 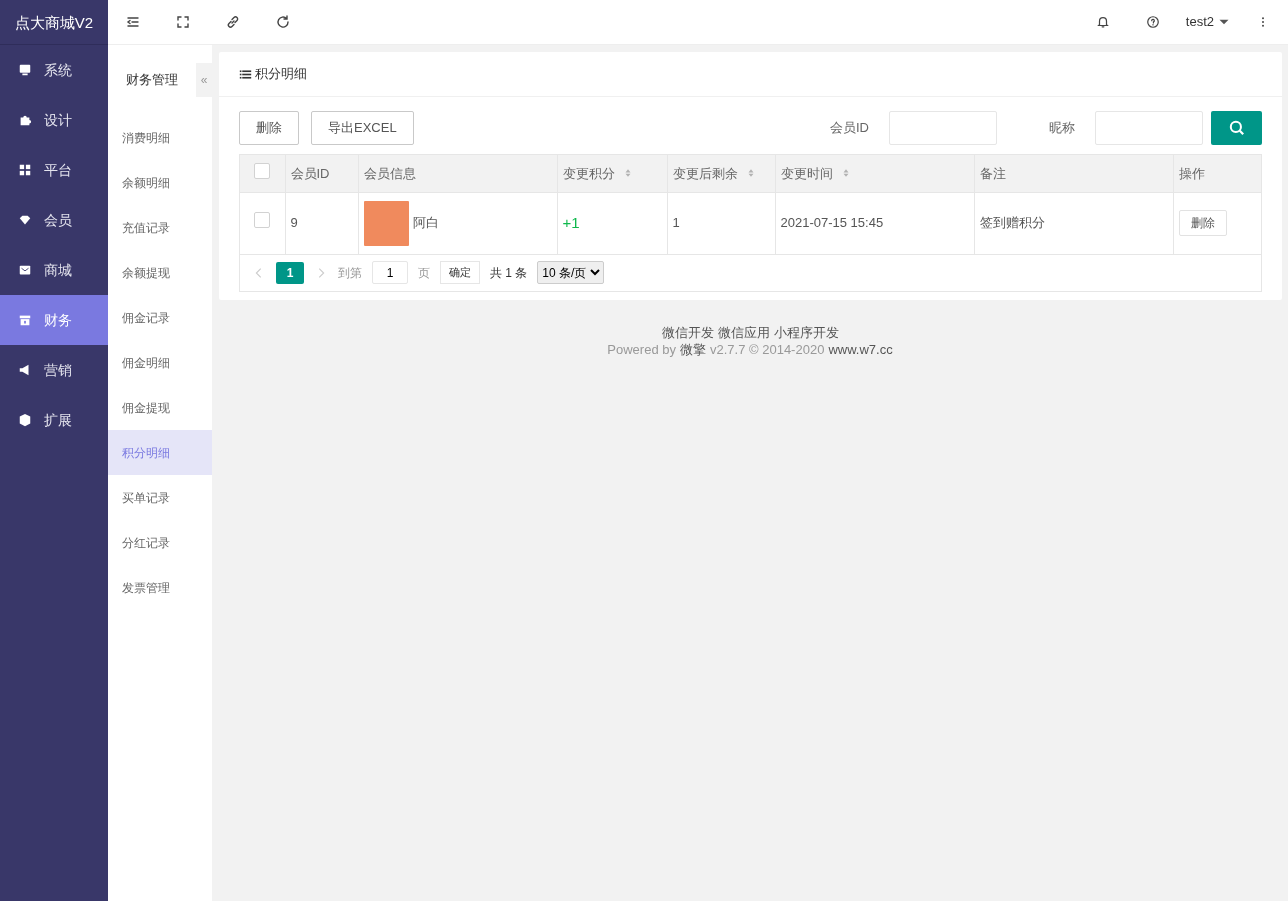 I want to click on submenu-title: 财务管理, so click(x=152, y=80).